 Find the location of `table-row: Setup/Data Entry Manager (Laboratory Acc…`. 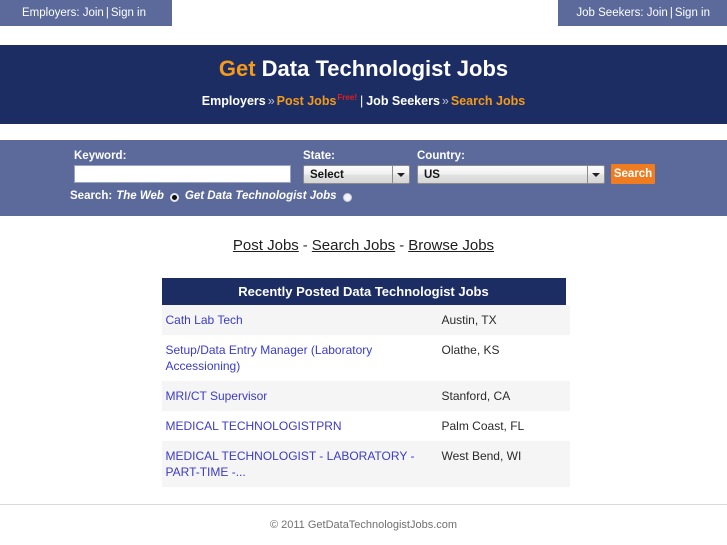

table-row: Setup/Data Entry Manager (Laboratory Acc… is located at coordinates (365, 358).